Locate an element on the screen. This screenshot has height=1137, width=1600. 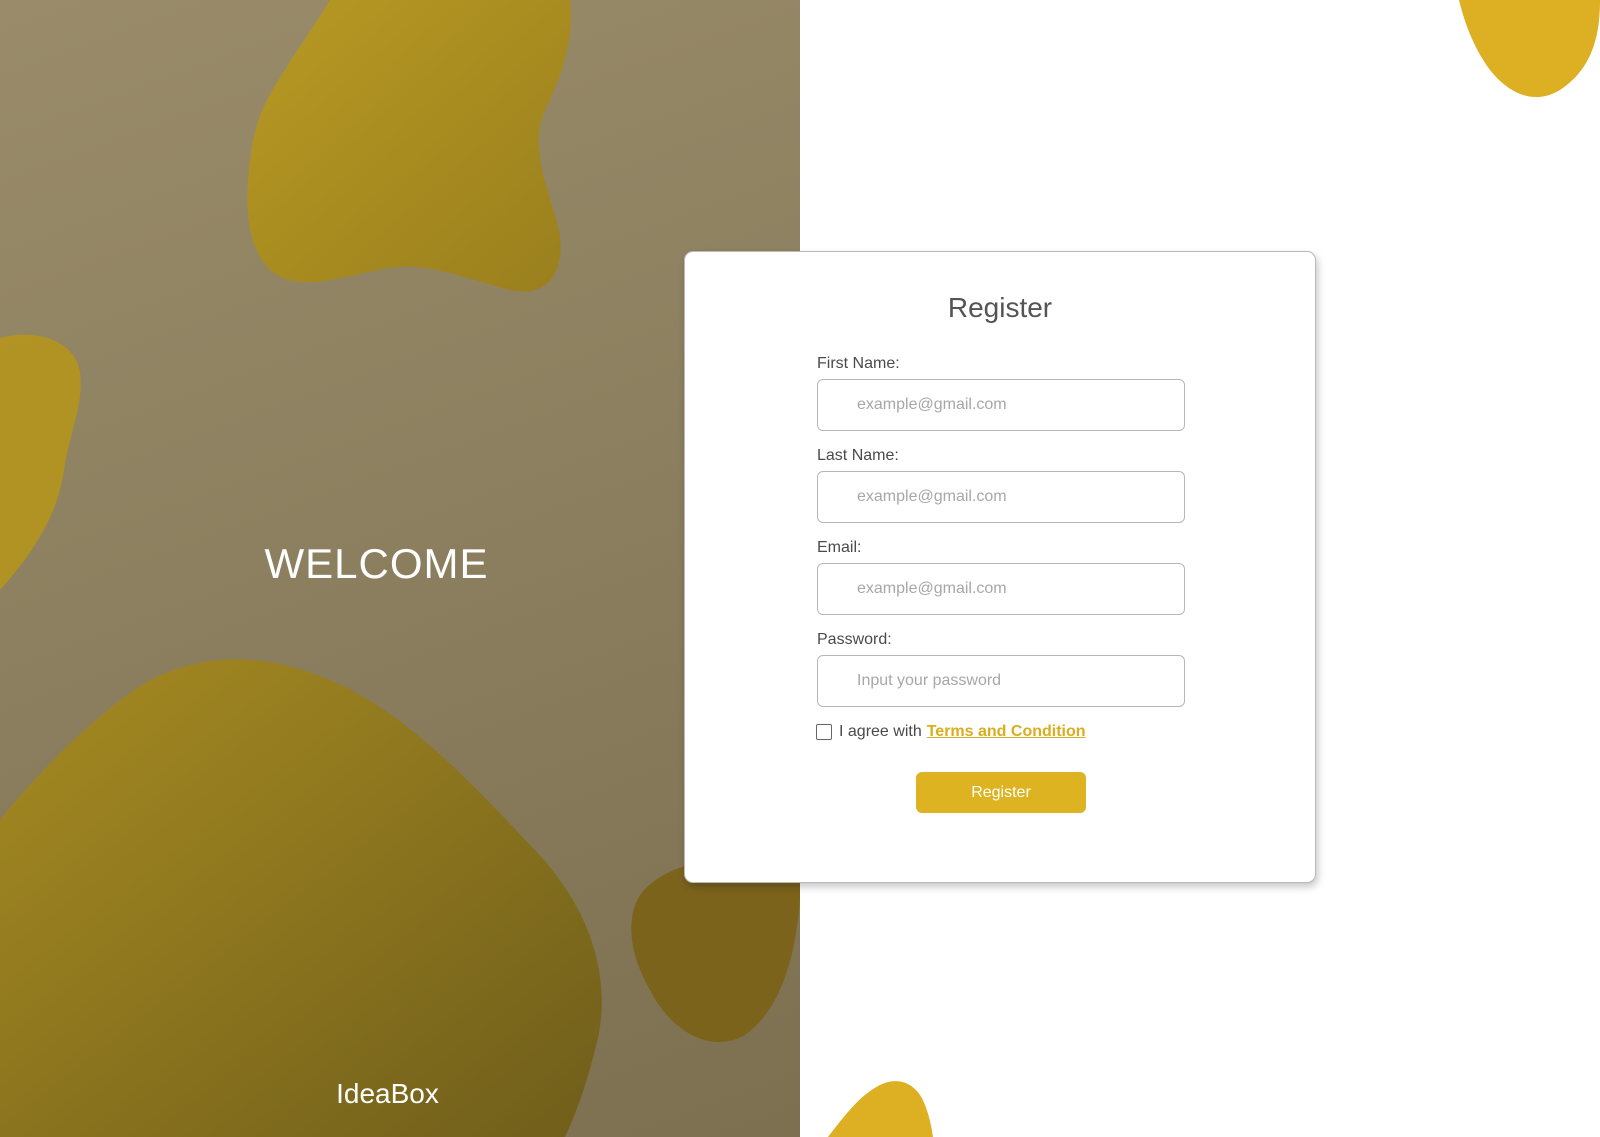
brand-name: IdeaBox is located at coordinates (387, 1093).